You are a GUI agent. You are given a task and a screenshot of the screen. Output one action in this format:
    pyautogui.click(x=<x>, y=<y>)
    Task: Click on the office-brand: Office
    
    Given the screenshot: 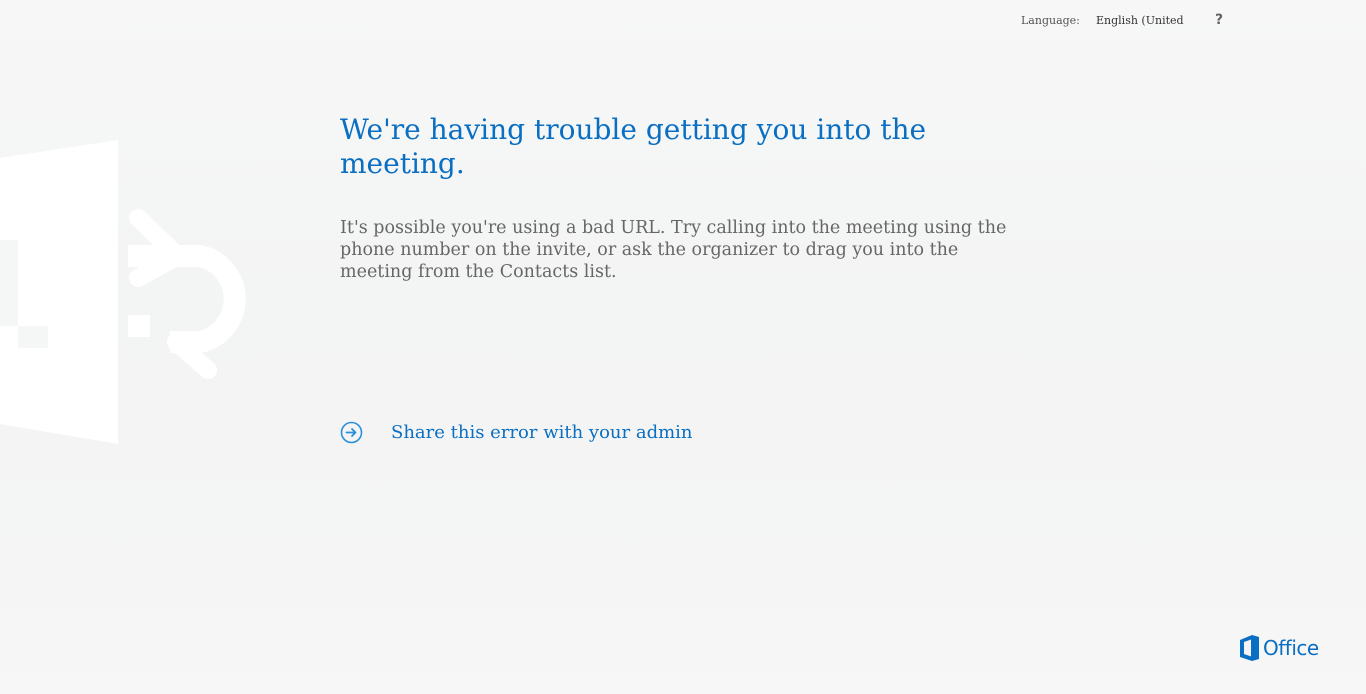 What is the action you would take?
    pyautogui.click(x=1278, y=648)
    